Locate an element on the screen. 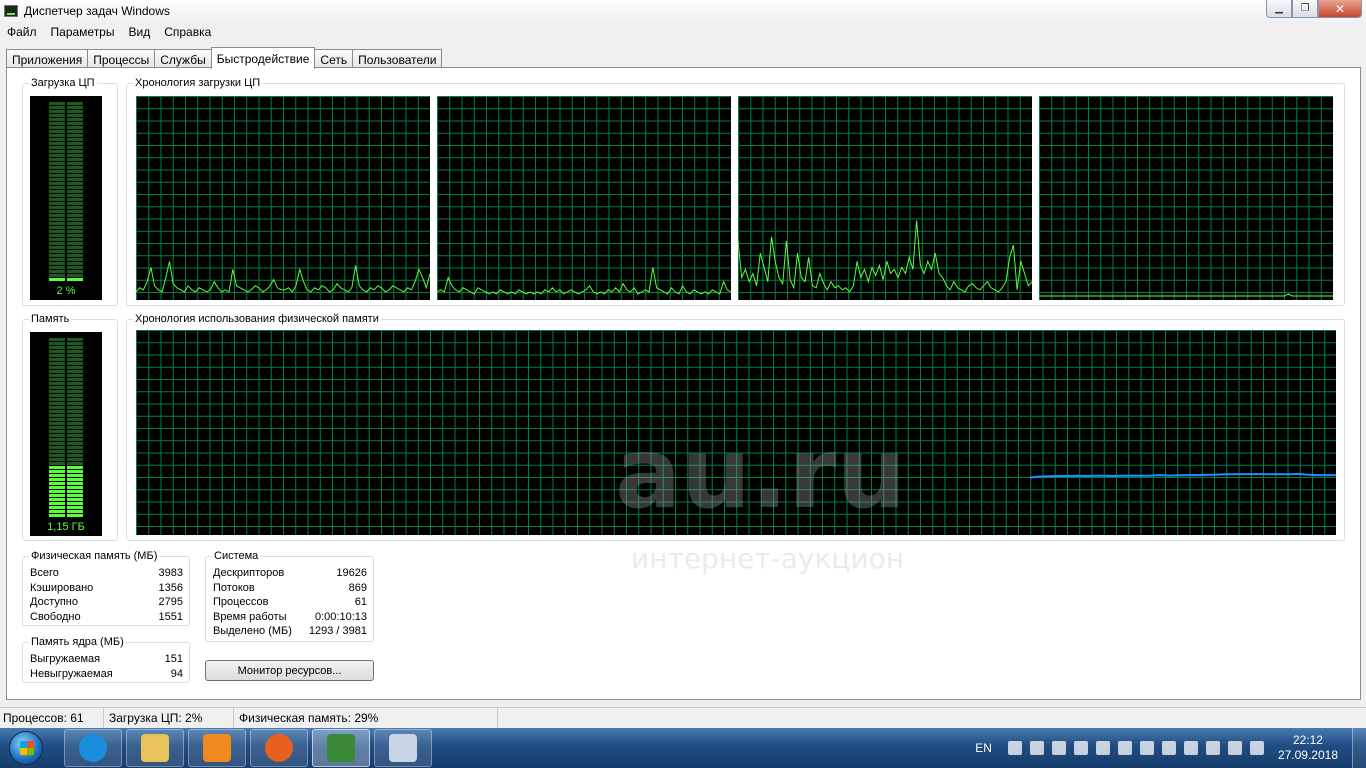 The height and width of the screenshot is (768, 1366). stat-row-handles: Дескрипторов 19626 is located at coordinates (290, 573).